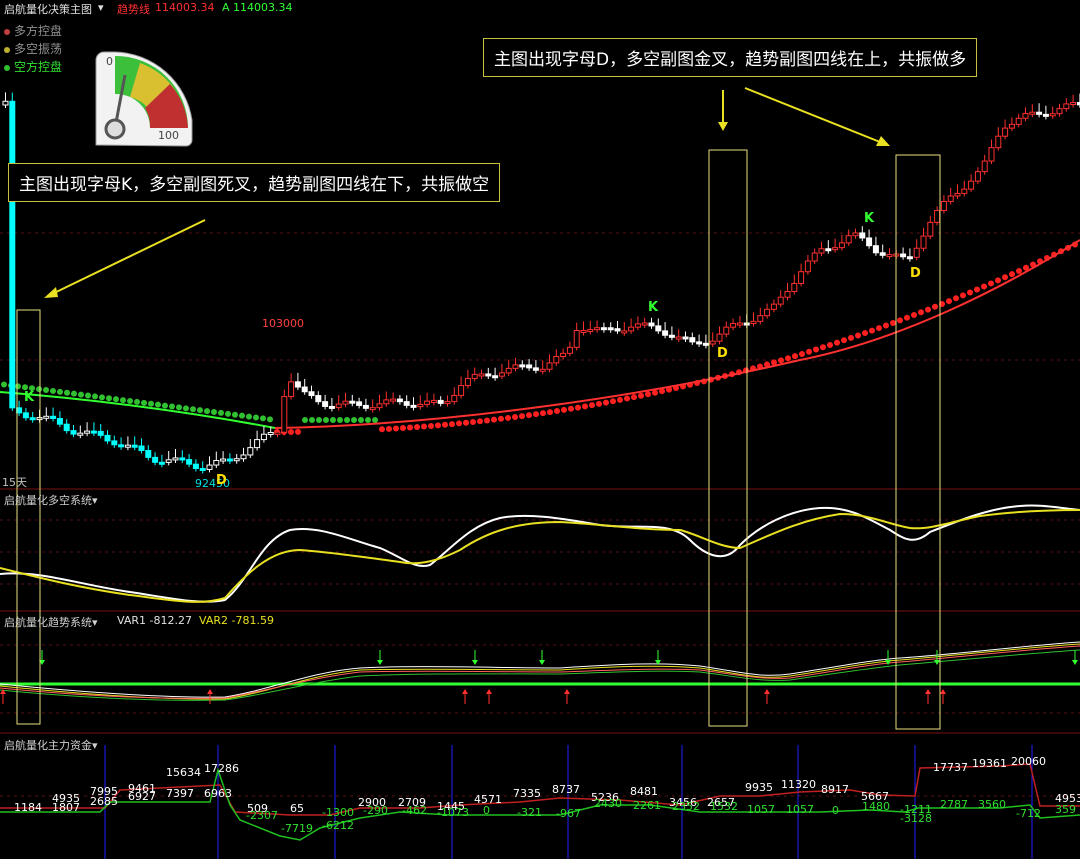 The image size is (1080, 859). I want to click on capital-value: -462, so click(414, 810).